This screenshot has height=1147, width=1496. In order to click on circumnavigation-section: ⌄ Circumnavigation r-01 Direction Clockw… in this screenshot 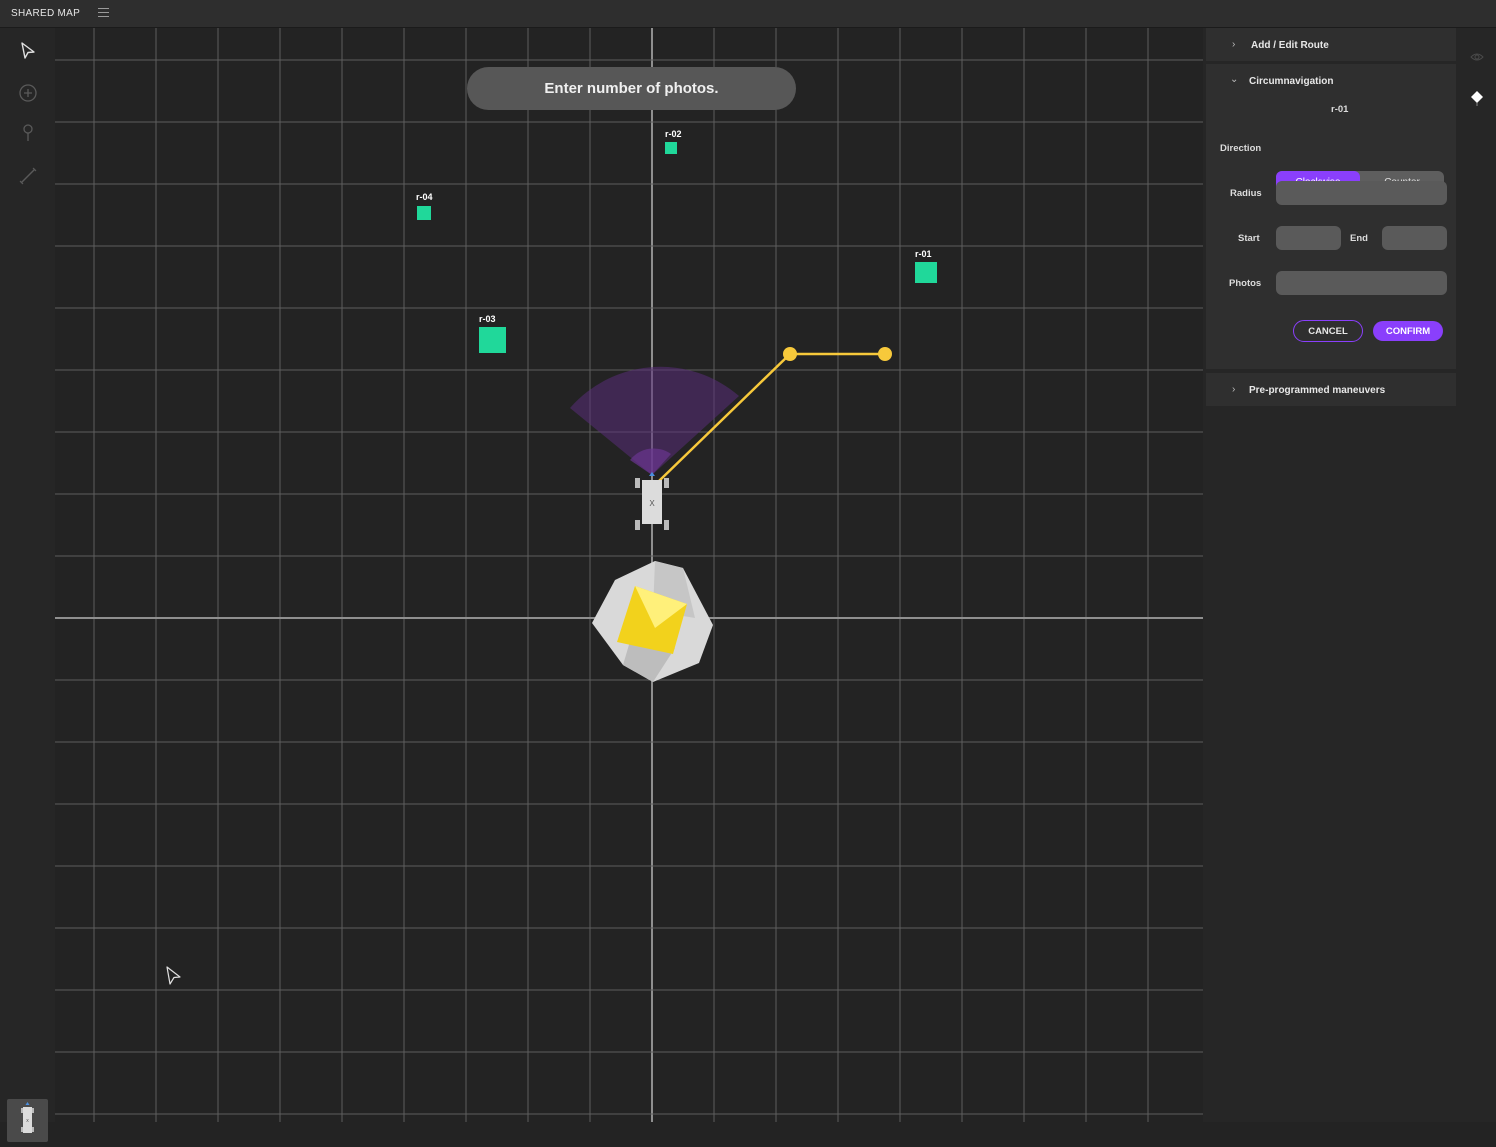, I will do `click(1331, 216)`.